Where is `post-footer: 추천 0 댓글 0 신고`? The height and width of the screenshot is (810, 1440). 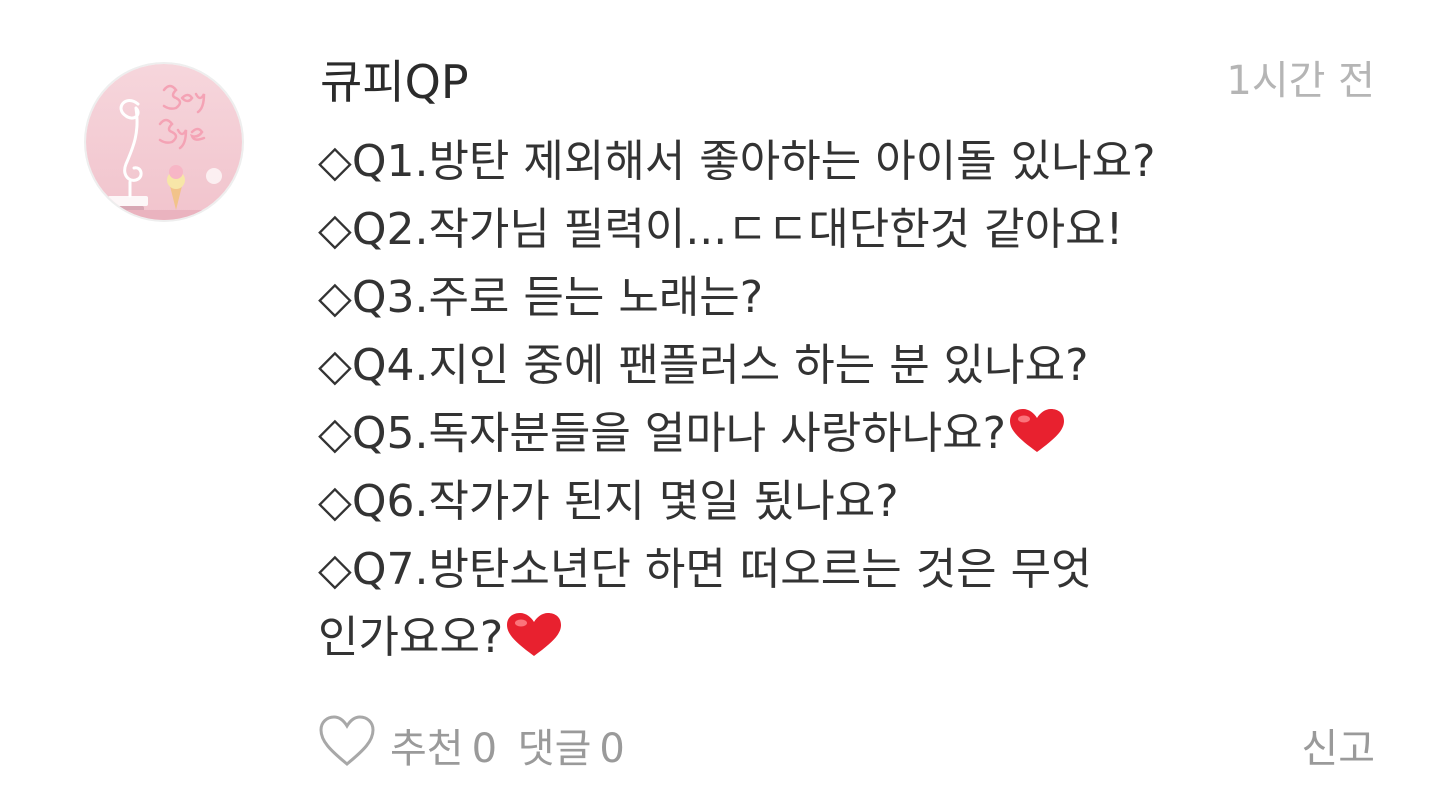
post-footer: 추천 0 댓글 0 신고 is located at coordinates (846, 742).